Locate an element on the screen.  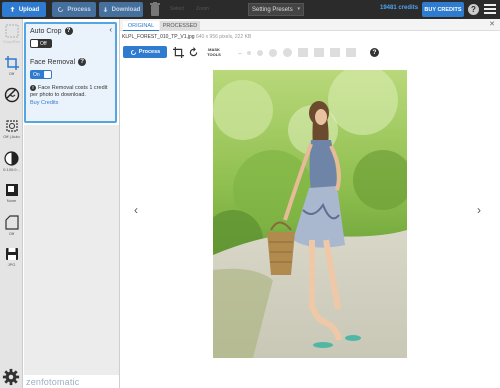
crop-state: Off is located at coordinates (11, 73).